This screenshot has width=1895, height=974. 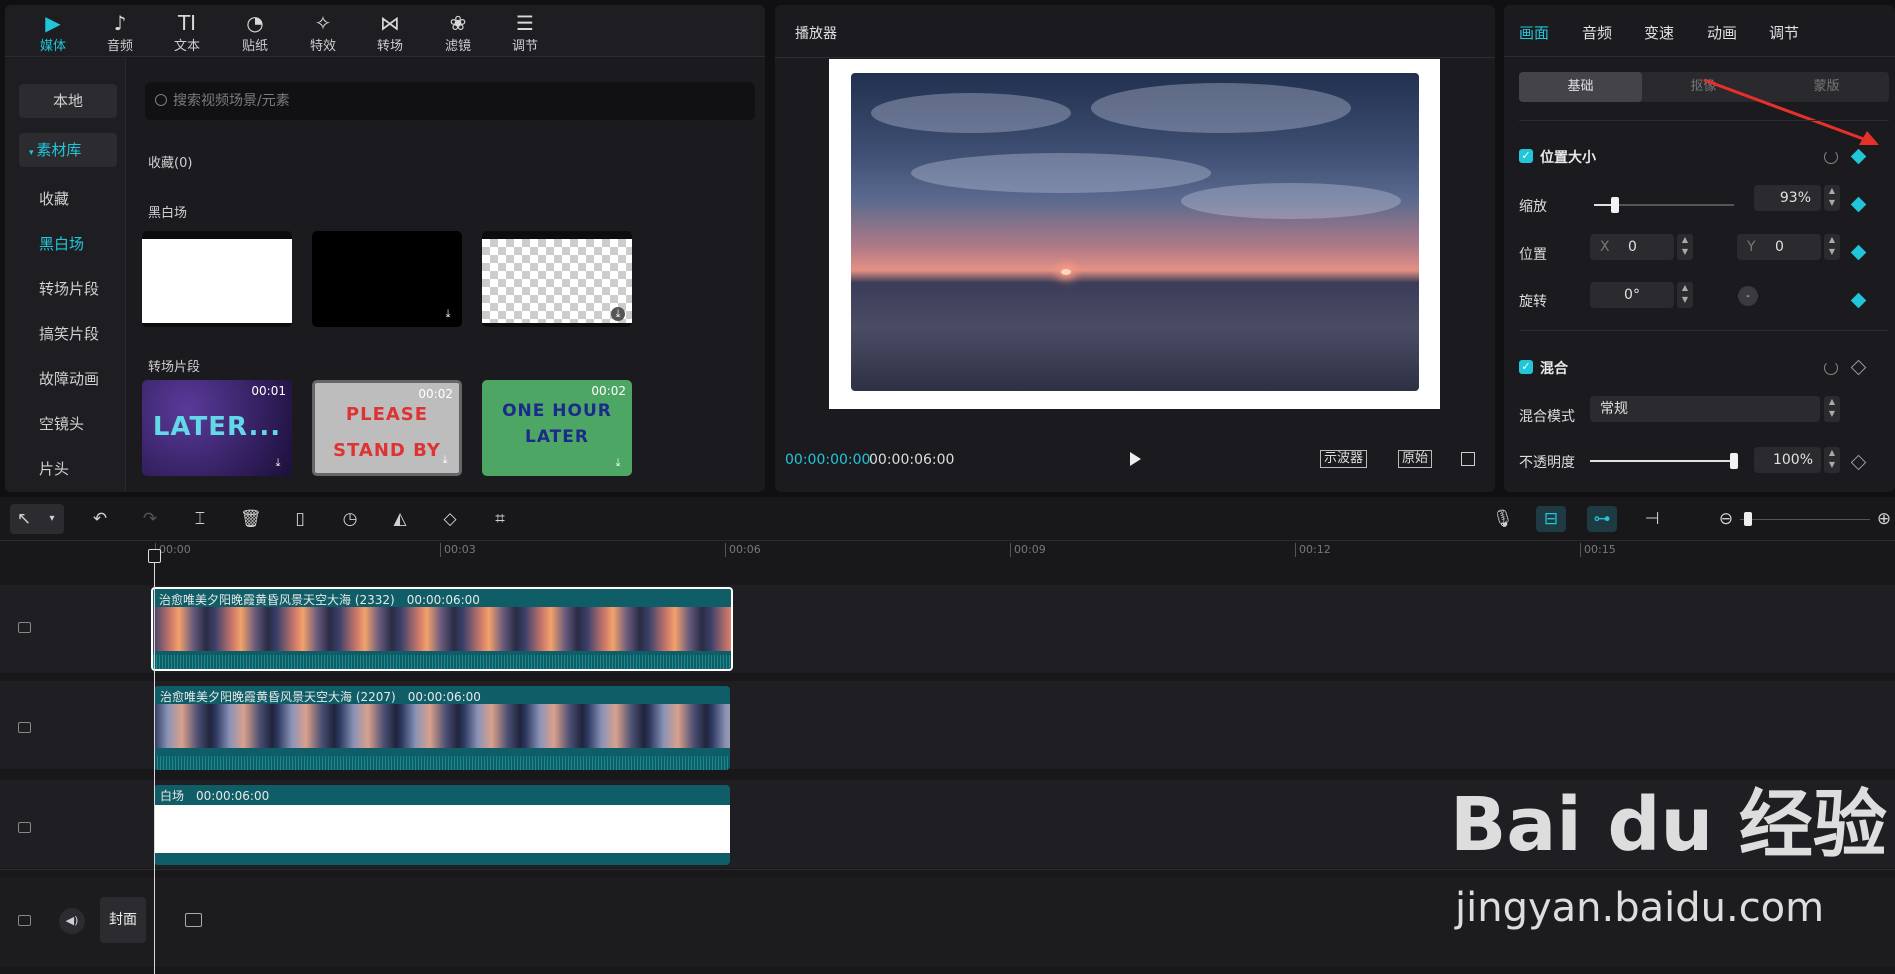 I want to click on nav-local: 本地, so click(x=68, y=101).